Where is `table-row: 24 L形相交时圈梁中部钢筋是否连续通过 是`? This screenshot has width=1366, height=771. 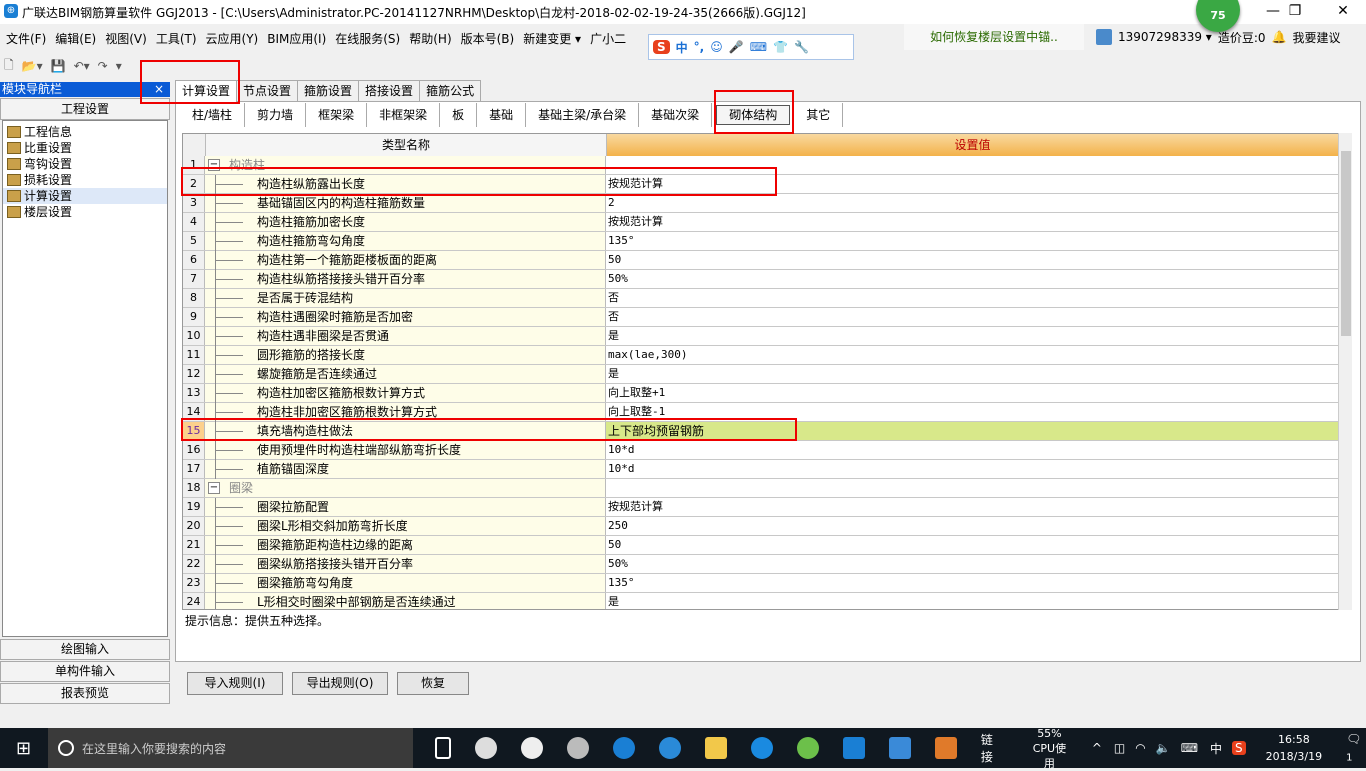
table-row: 24 L形相交时圈梁中部钢筋是否连续通过 是 is located at coordinates (761, 601).